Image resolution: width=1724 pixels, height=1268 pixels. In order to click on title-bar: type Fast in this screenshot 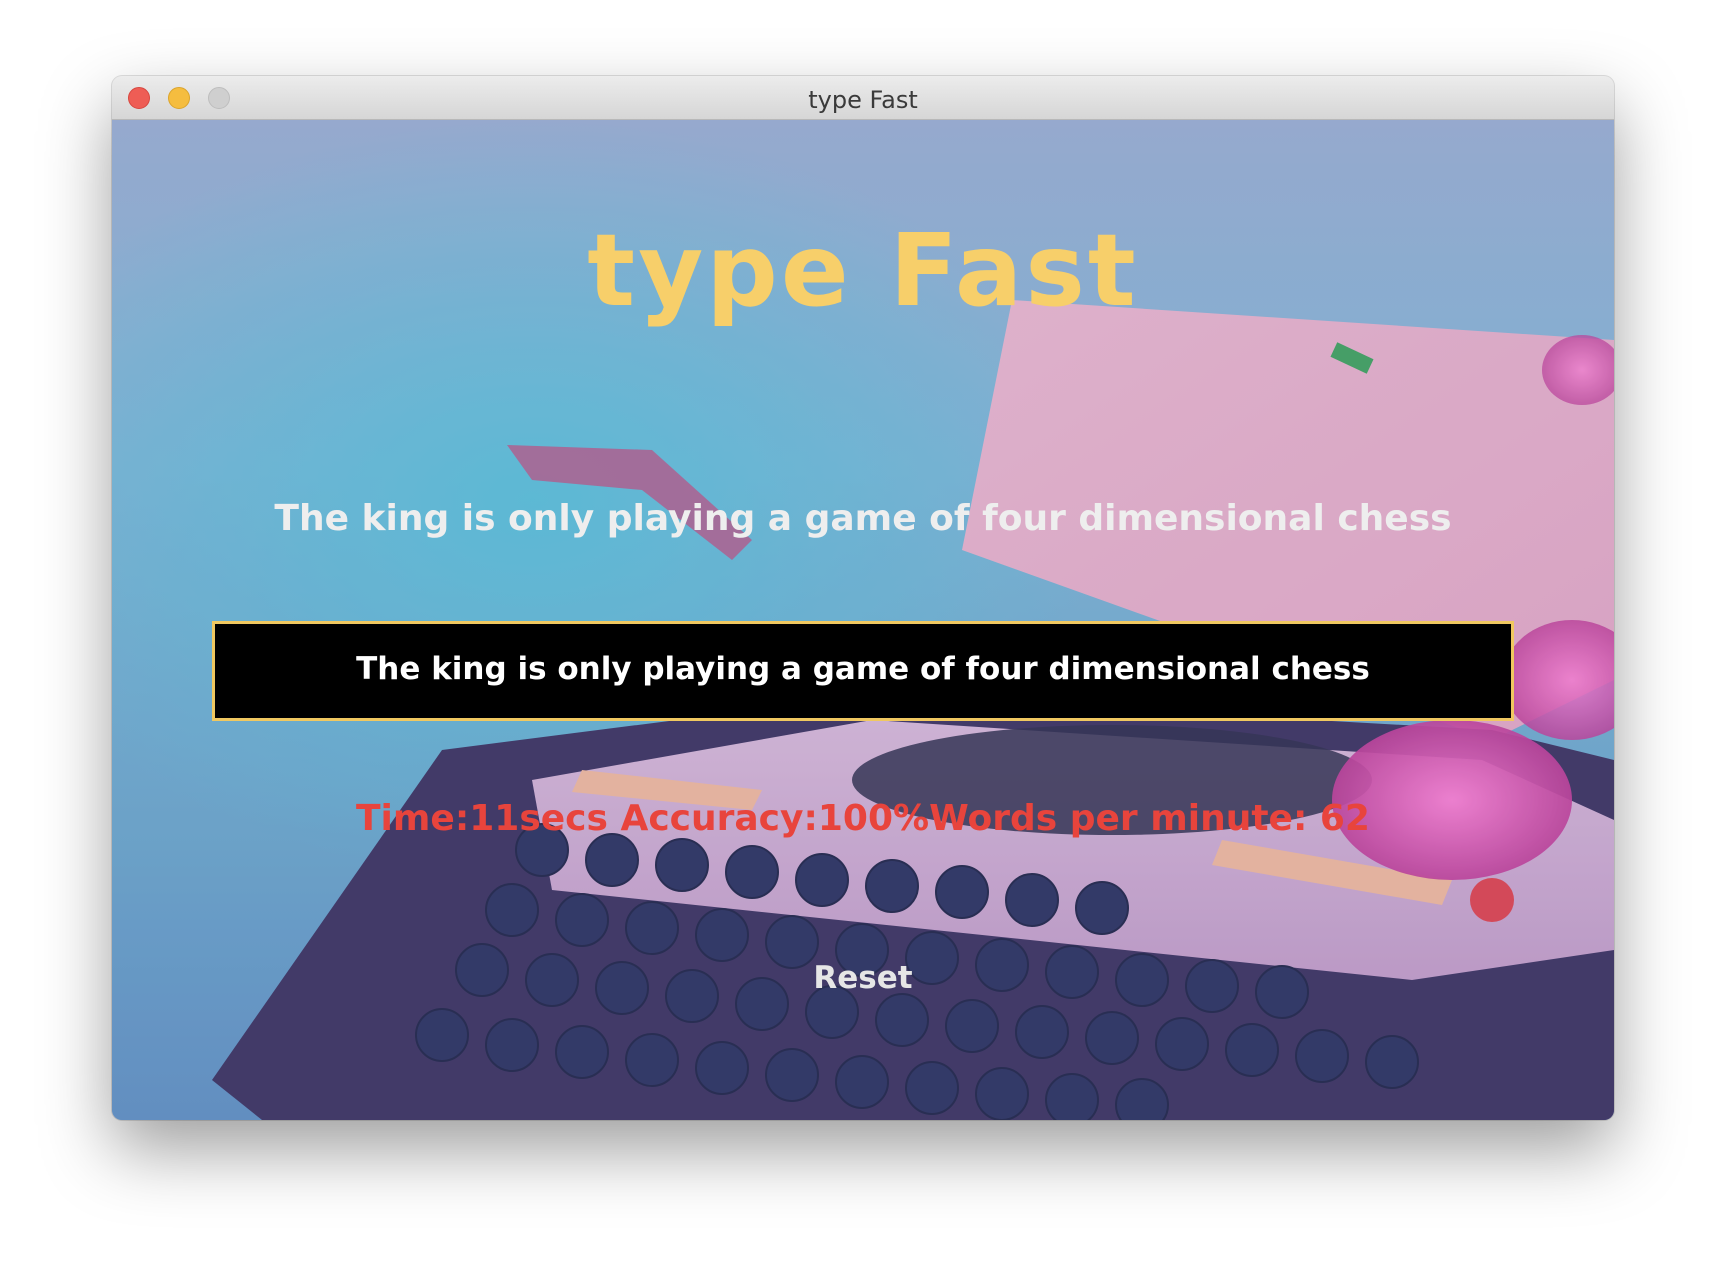, I will do `click(863, 98)`.